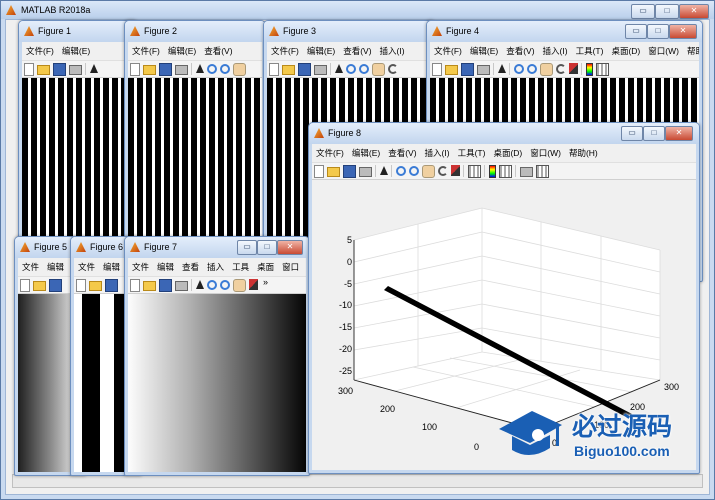 The height and width of the screenshot is (500, 715). What do you see at coordinates (290, 267) in the screenshot?
I see `menu-window: 窗口` at bounding box center [290, 267].